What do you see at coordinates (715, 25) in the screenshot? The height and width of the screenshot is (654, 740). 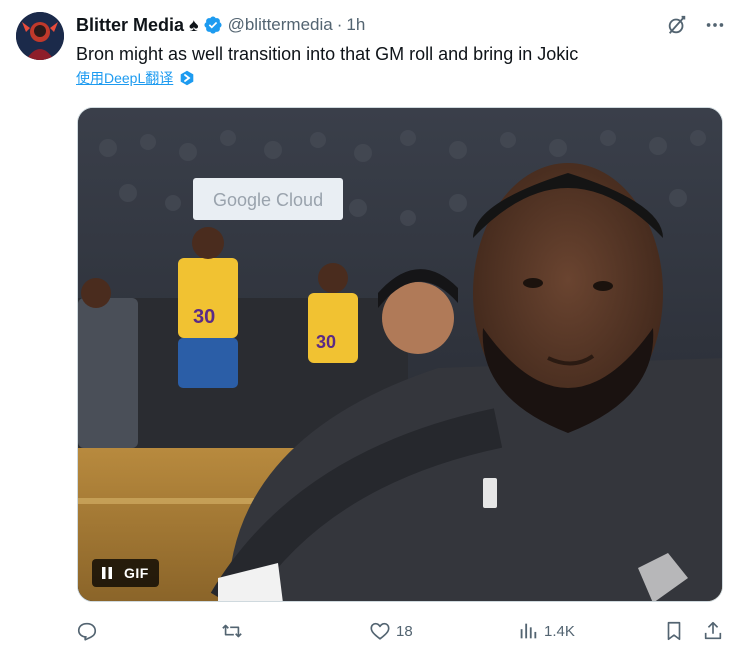 I see `more-icon` at bounding box center [715, 25].